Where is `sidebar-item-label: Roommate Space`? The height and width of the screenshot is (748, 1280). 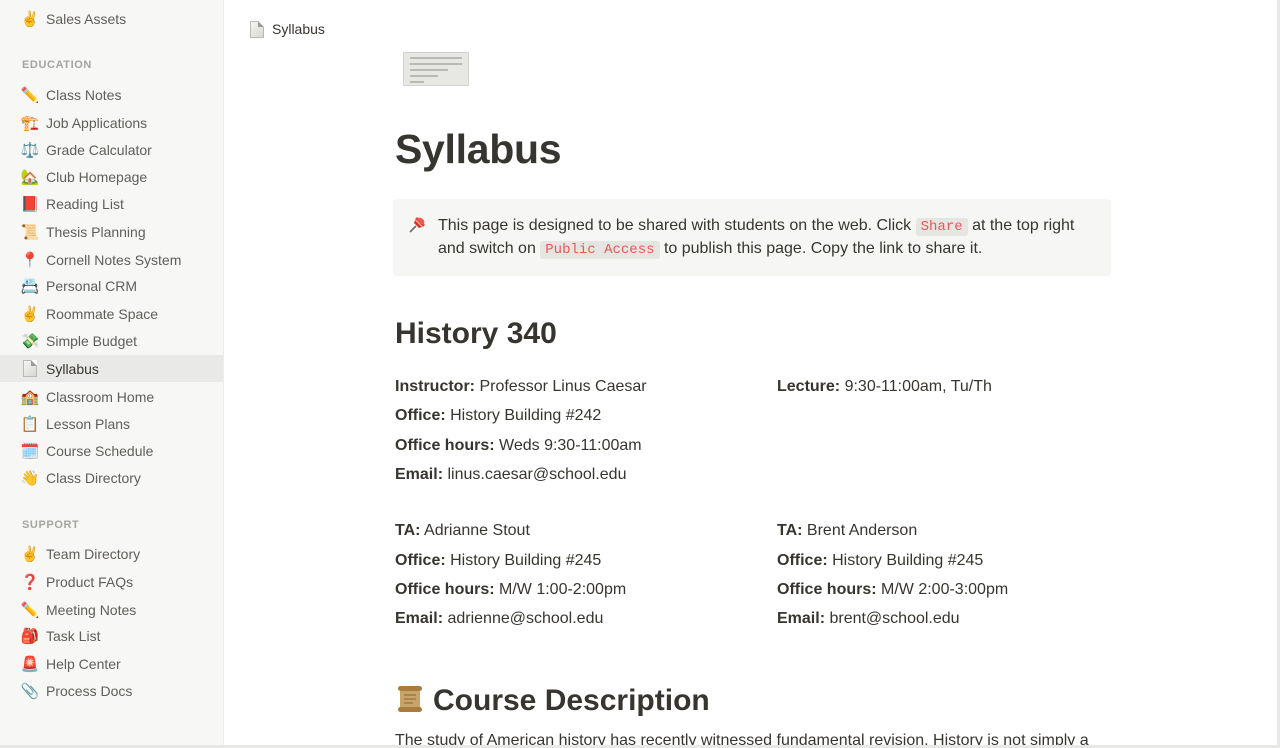 sidebar-item-label: Roommate Space is located at coordinates (102, 313).